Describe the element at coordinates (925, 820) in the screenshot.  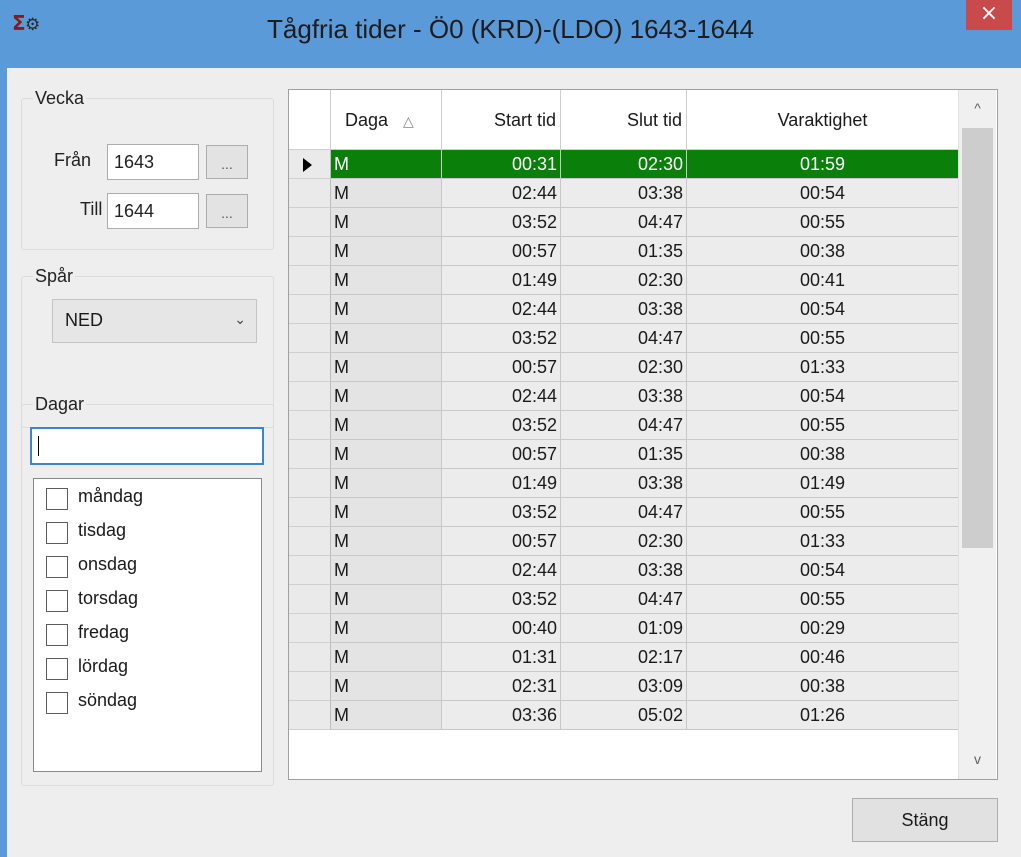
I see `stang-button: Stäng` at that location.